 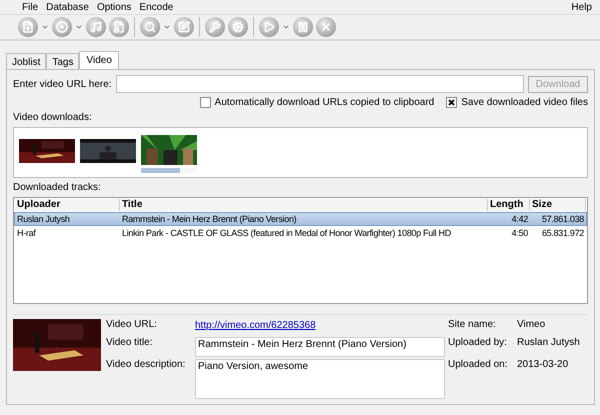 I want to click on table-cell-text: 4:42, so click(x=519, y=219).